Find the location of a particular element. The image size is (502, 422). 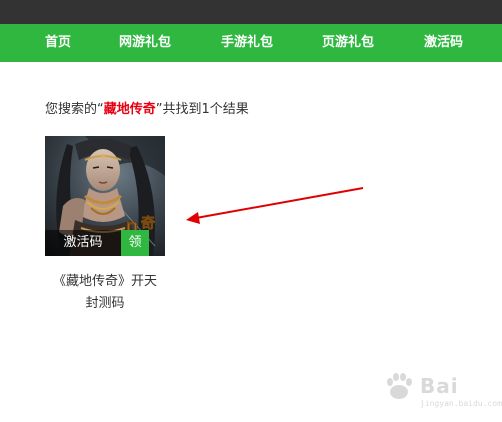

watermark-brand: Bai is located at coordinates (439, 386).